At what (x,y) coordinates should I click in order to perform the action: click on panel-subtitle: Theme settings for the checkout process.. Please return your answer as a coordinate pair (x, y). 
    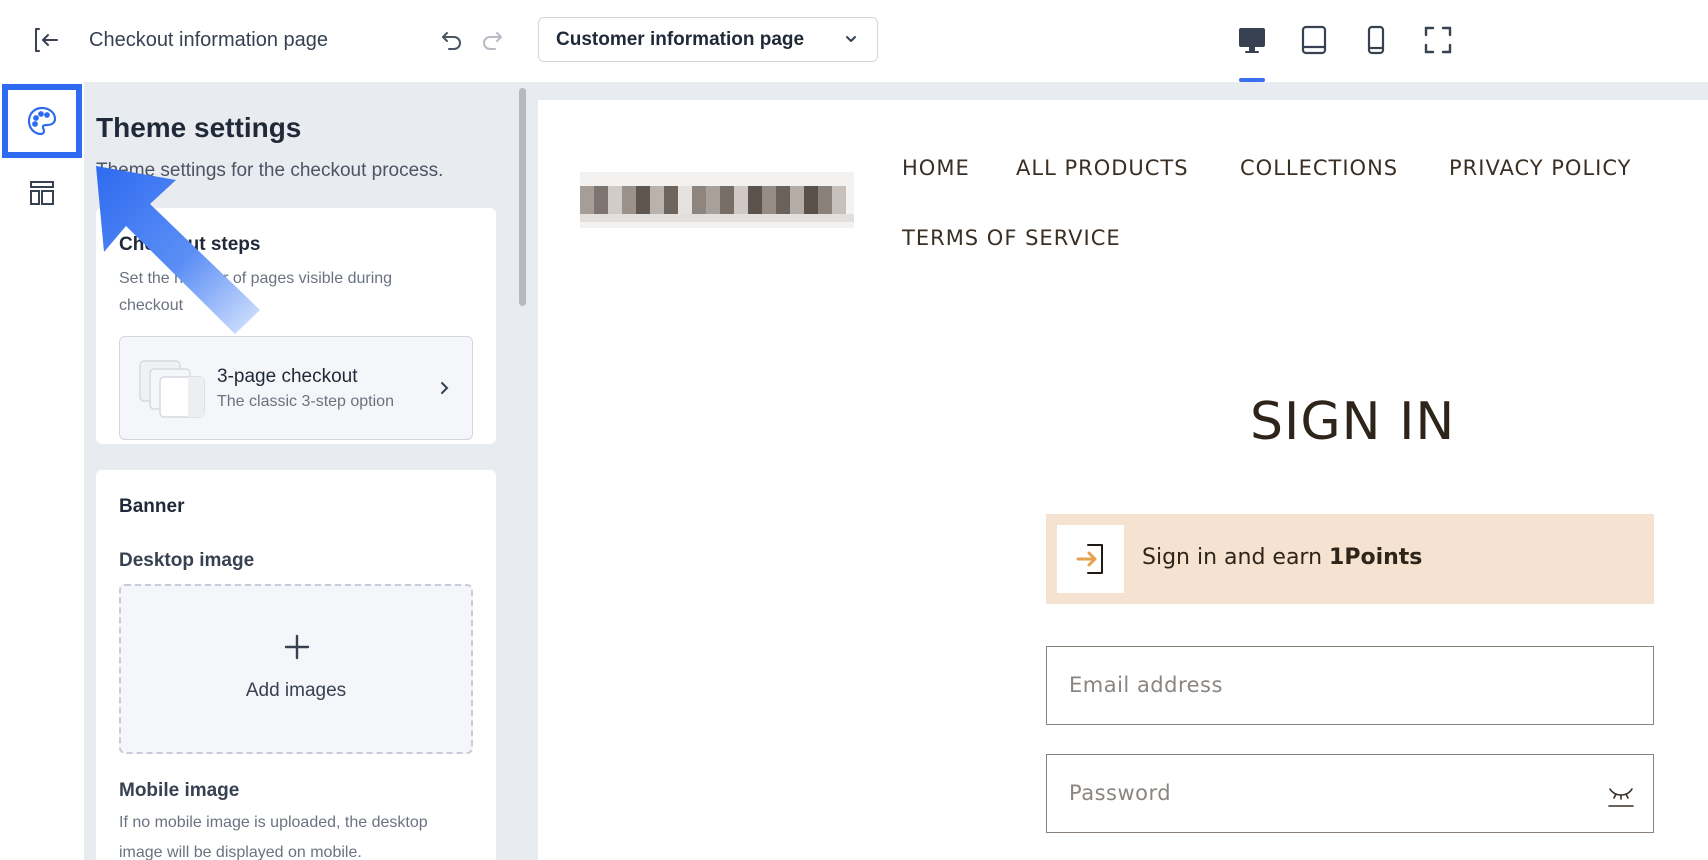
    Looking at the image, I should click on (270, 170).